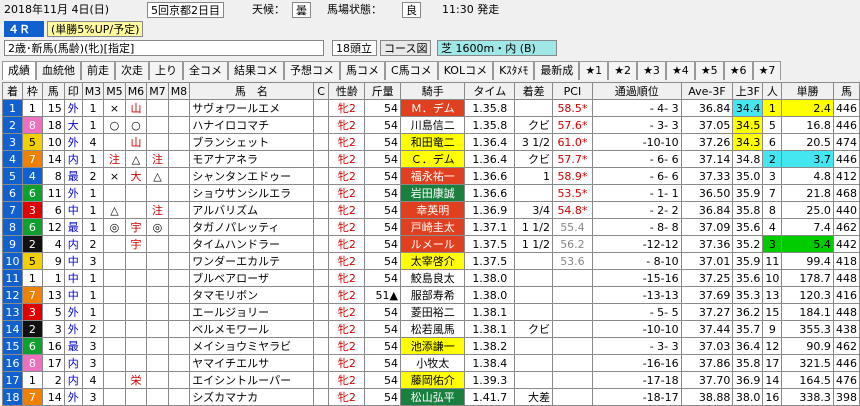  I want to click on column-header-8: M8, so click(179, 91).